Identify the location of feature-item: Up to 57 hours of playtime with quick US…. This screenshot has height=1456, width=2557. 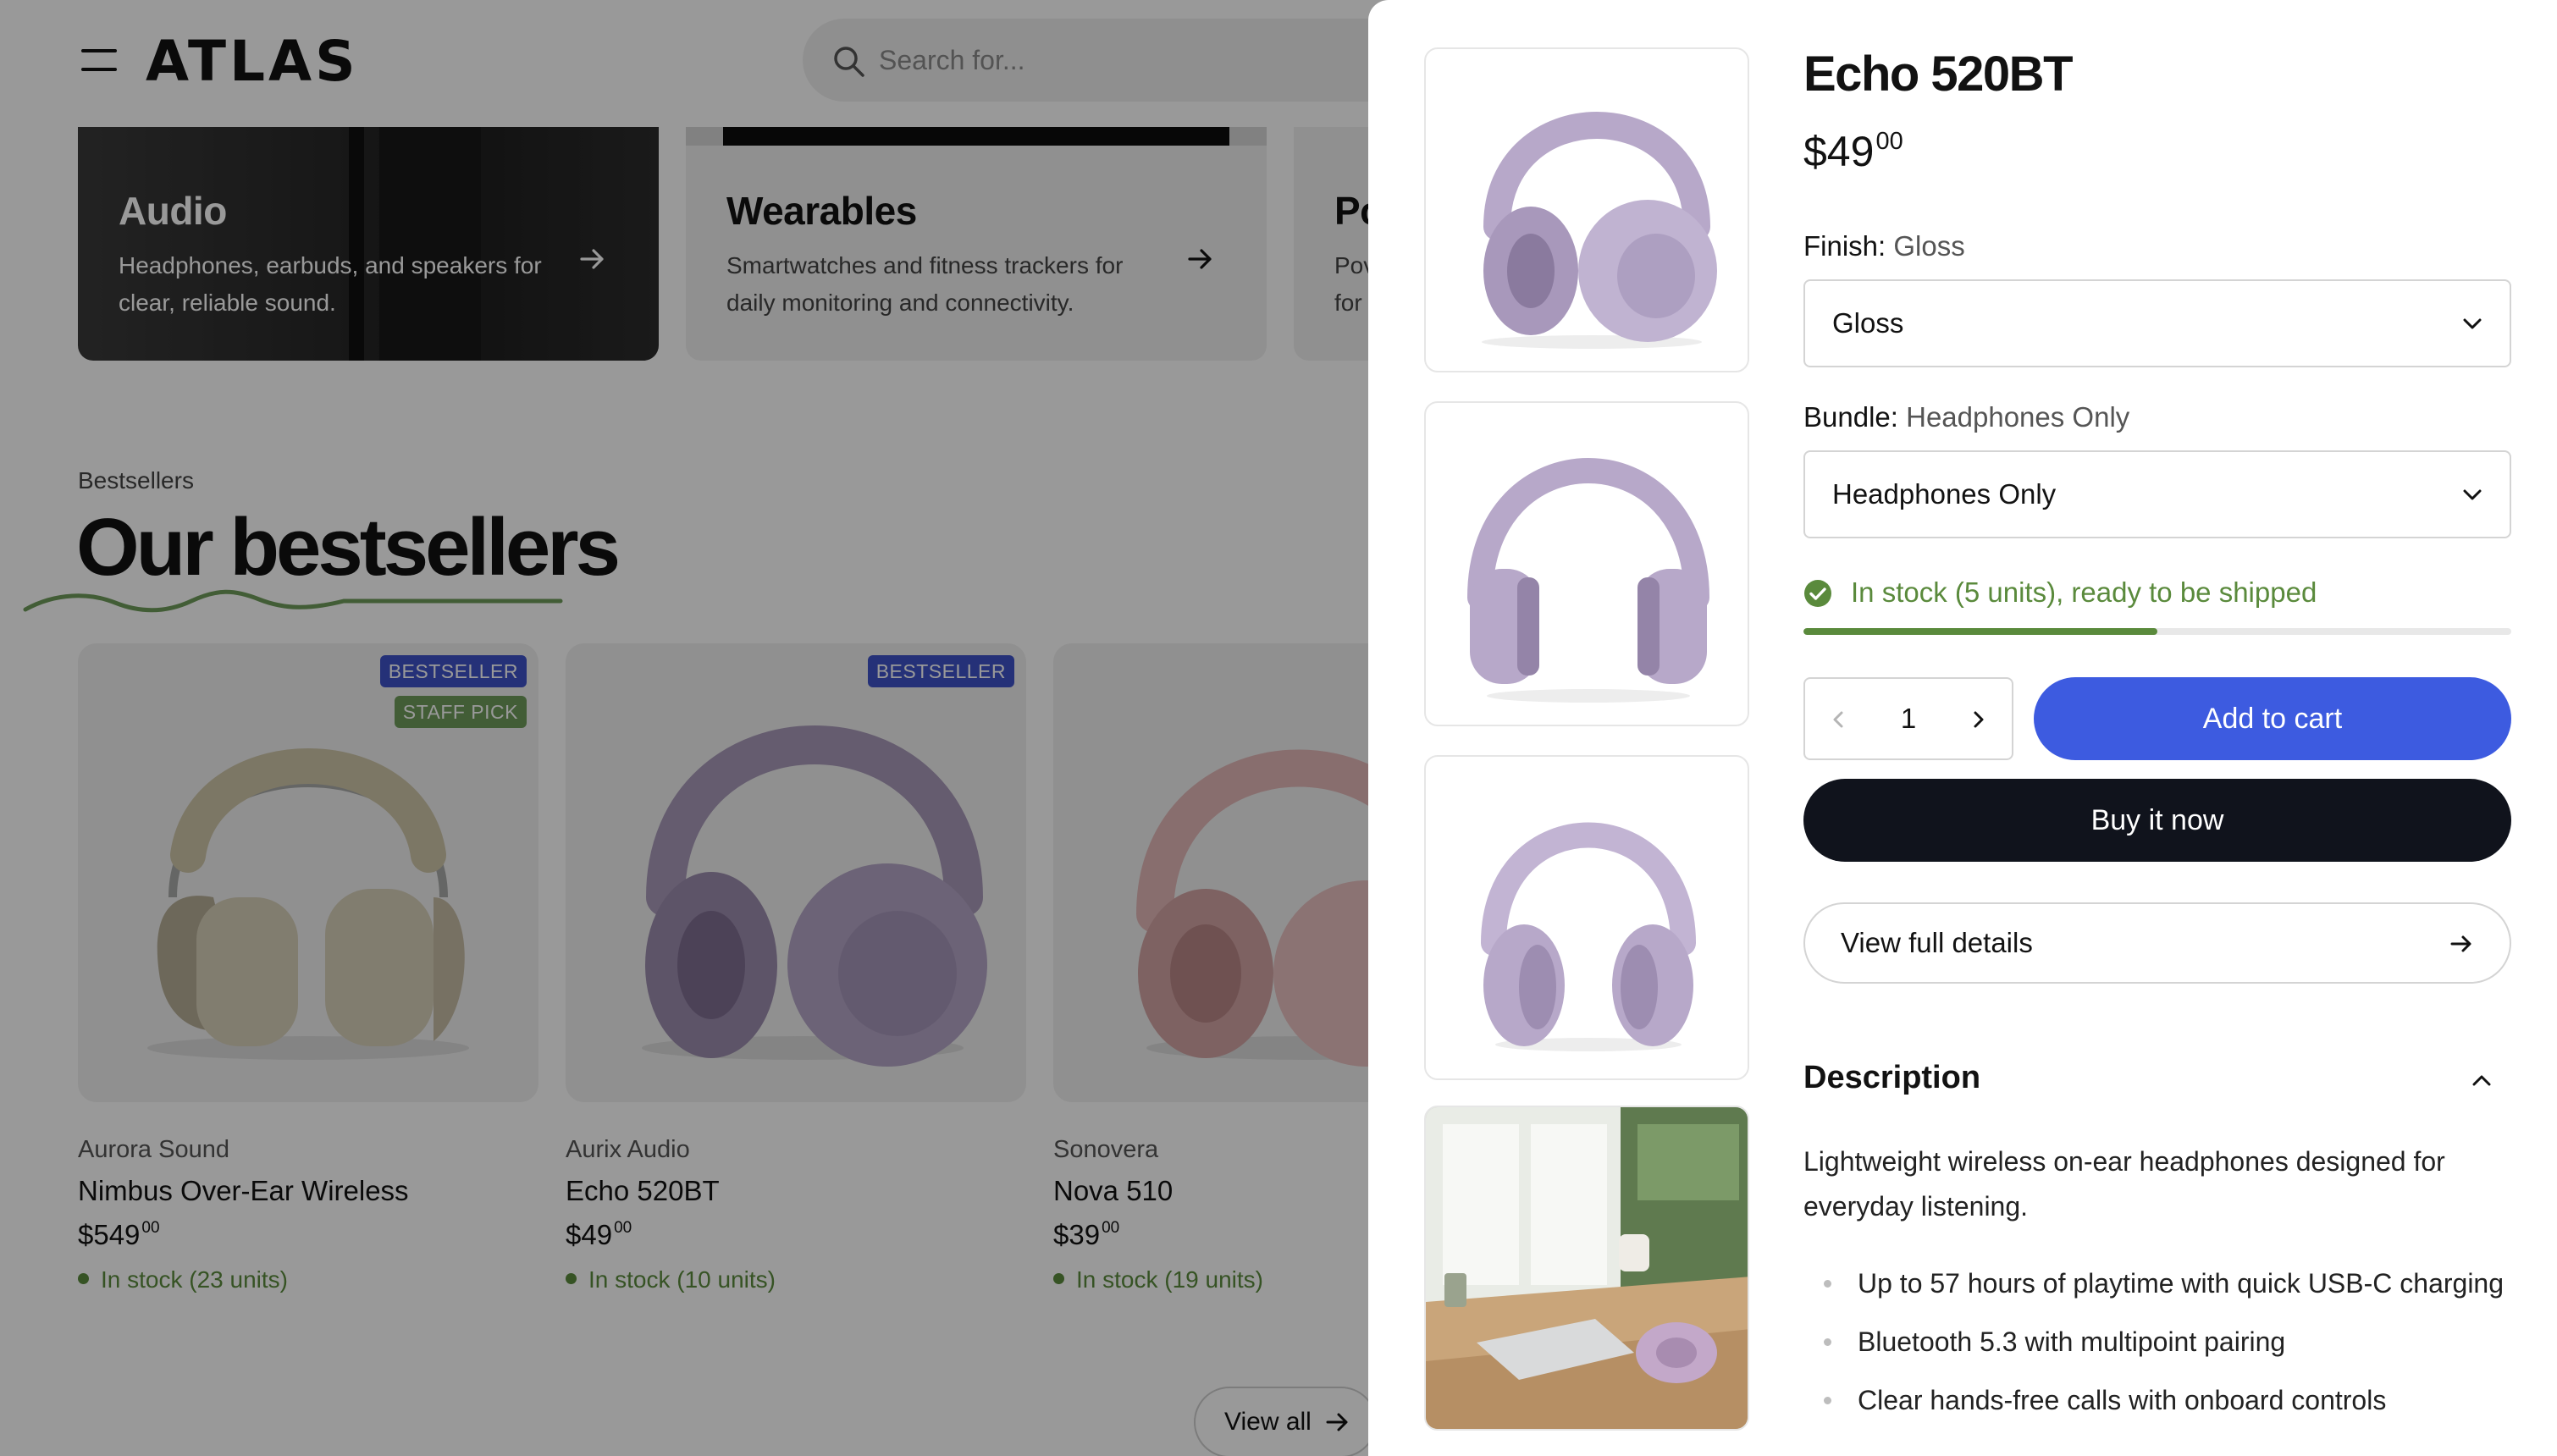
(2157, 1283).